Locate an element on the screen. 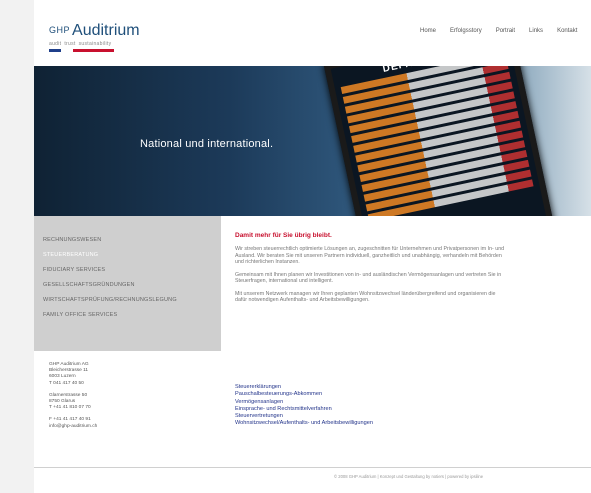  departures-board-image: DEPARTURES is located at coordinates (439, 141).